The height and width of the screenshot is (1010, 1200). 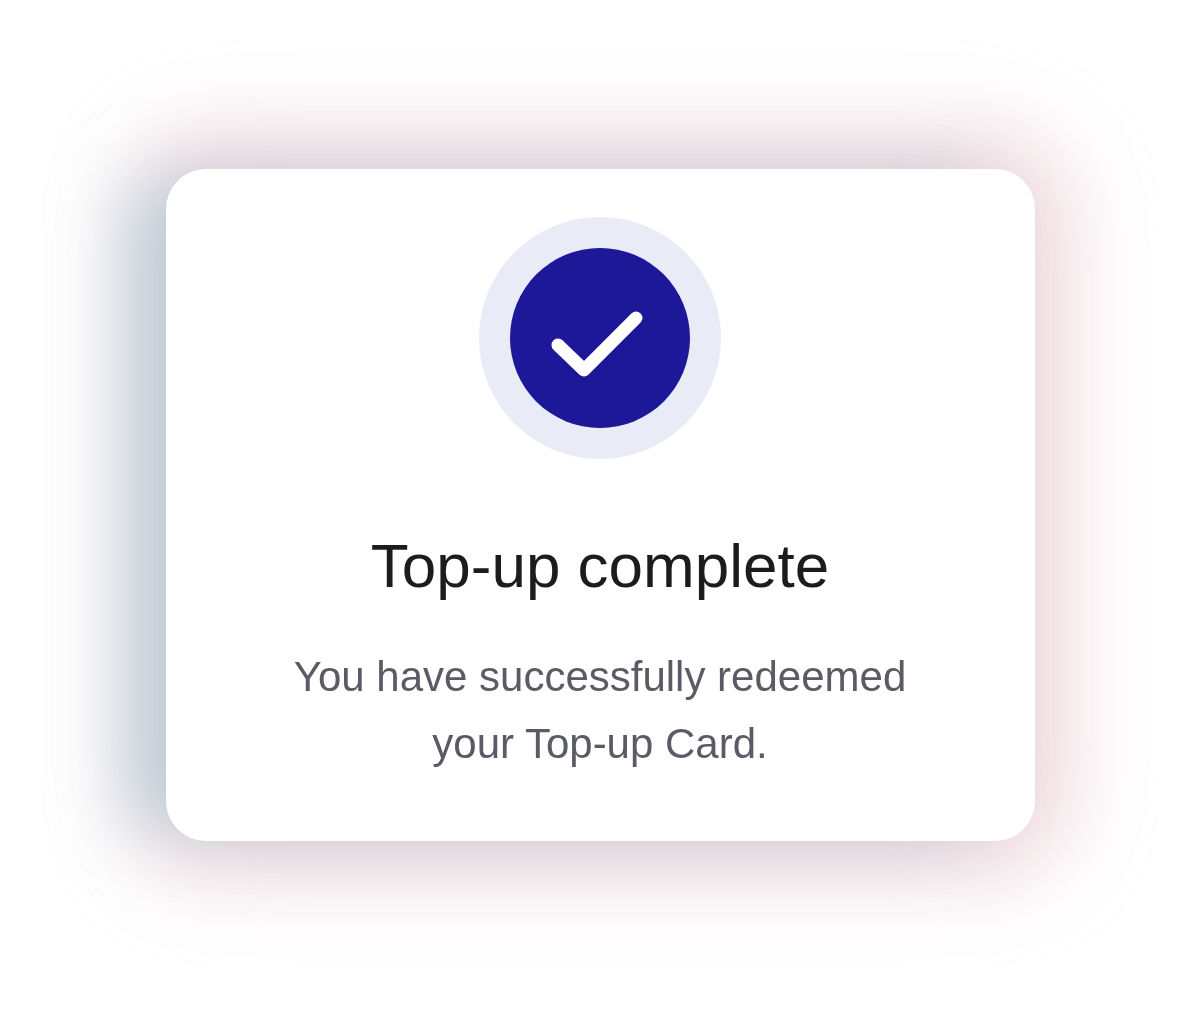 I want to click on dialog-message: You have successfully redeemed your Top-up Card., so click(x=600, y=710).